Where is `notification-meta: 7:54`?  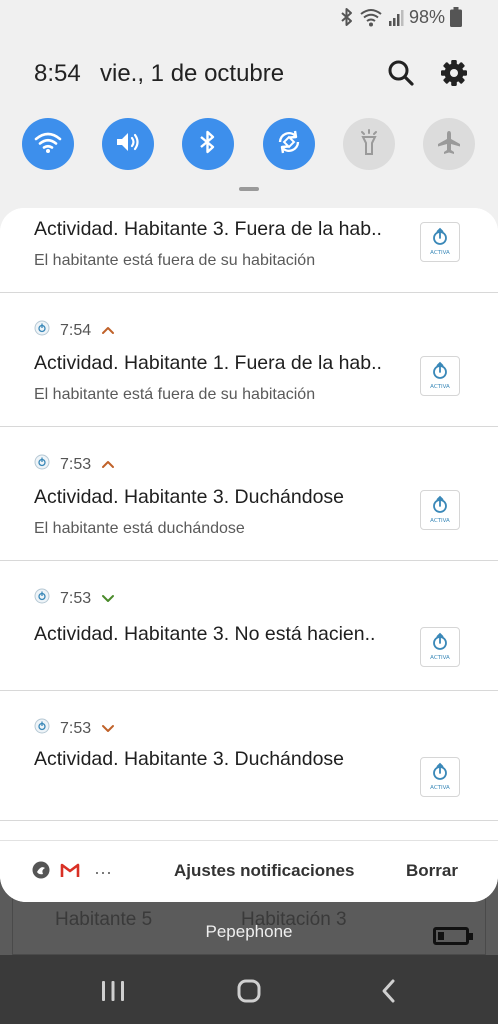
notification-meta: 7:54 is located at coordinates (74, 330).